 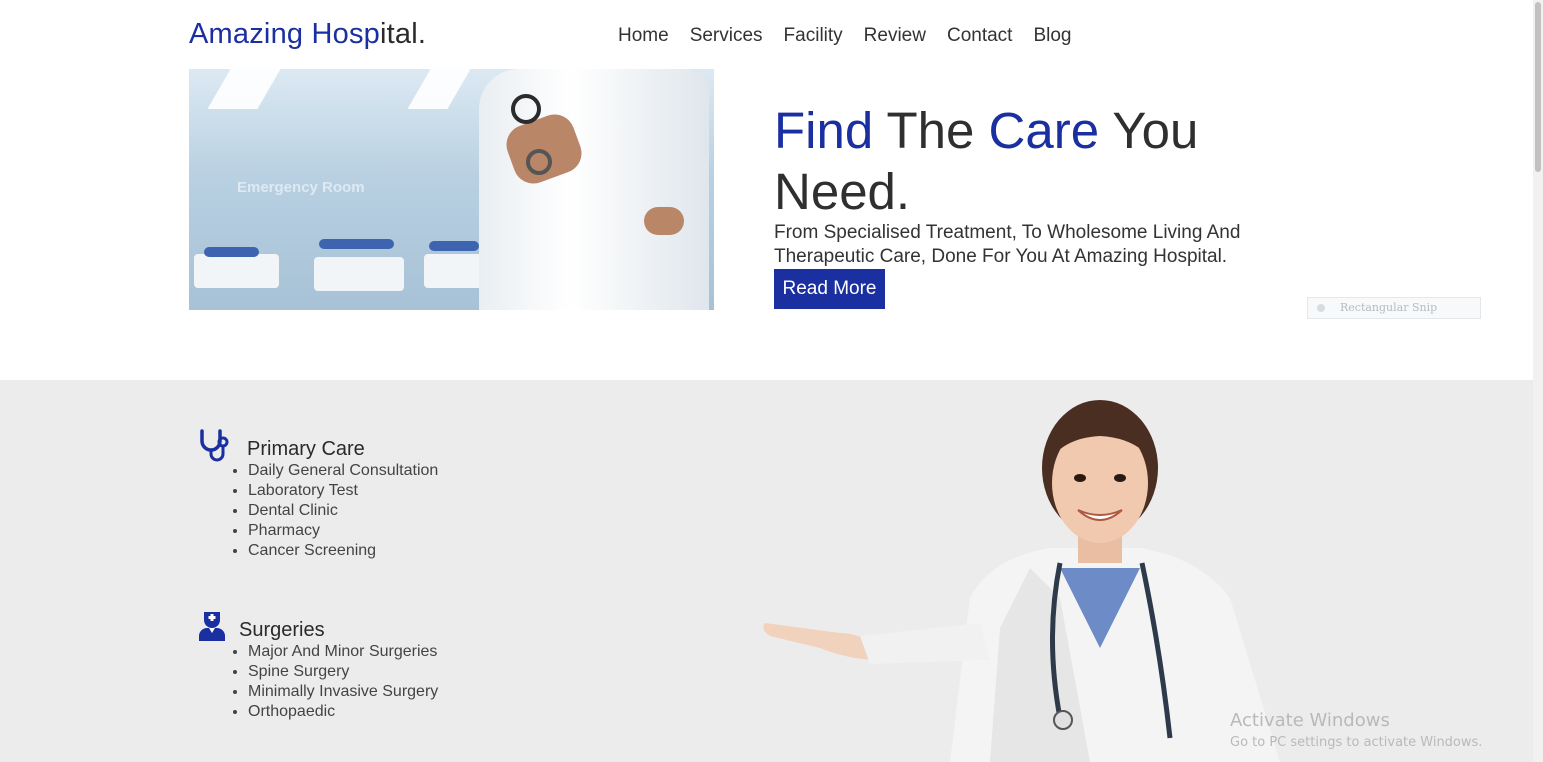 What do you see at coordinates (979, 36) in the screenshot?
I see `nav-contact: Contact` at bounding box center [979, 36].